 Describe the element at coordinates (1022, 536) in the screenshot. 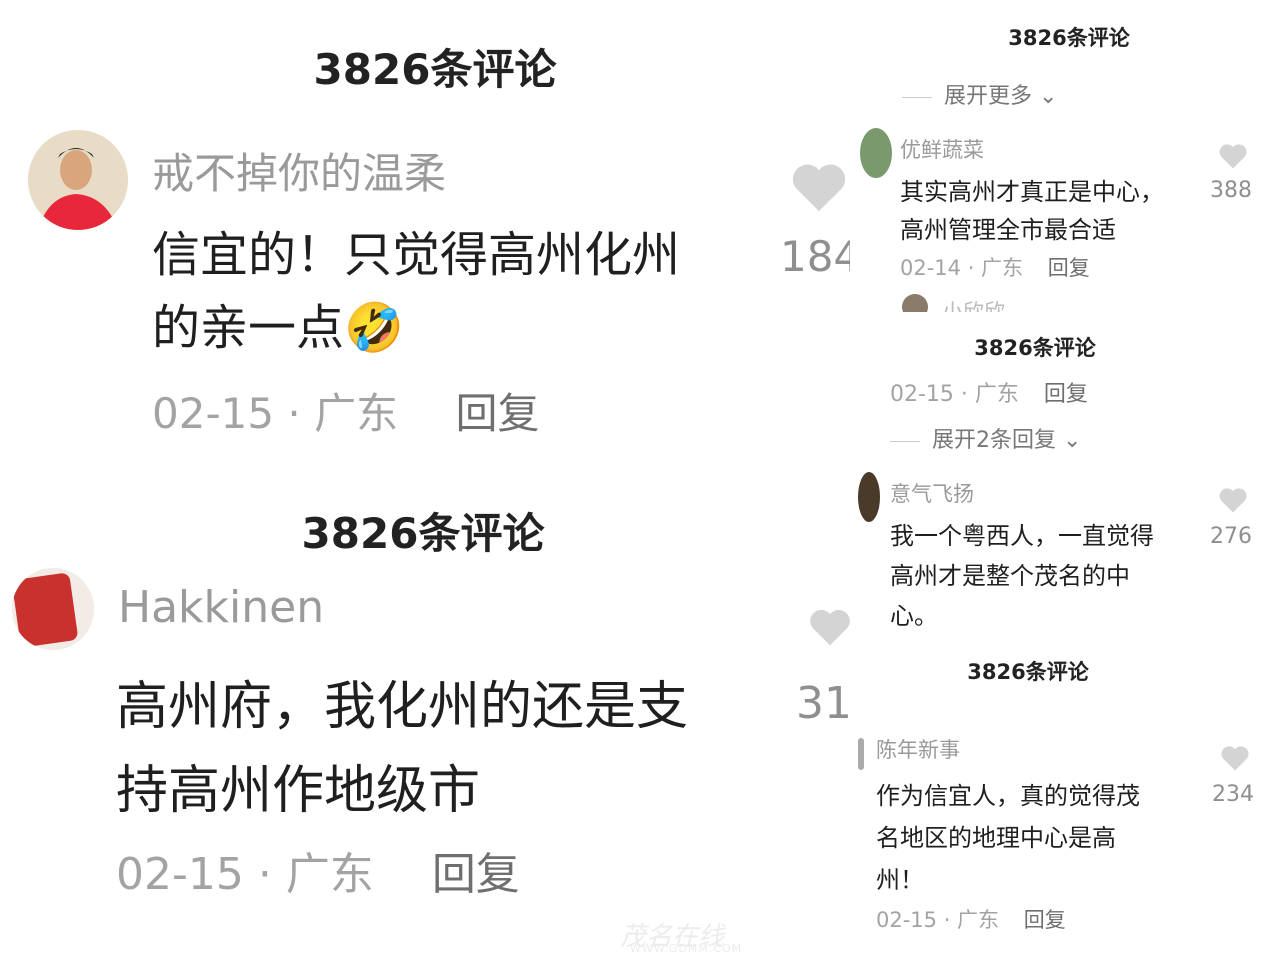

I see `comment-text-line1: 我一个粤西人，一直觉得` at that location.